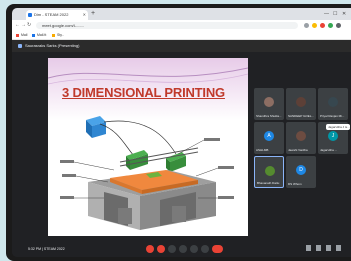 Image resolution: width=351 pixels, height=261 pixels. Describe the element at coordinates (333, 136) in the screenshot. I see `avatar: J` at that location.